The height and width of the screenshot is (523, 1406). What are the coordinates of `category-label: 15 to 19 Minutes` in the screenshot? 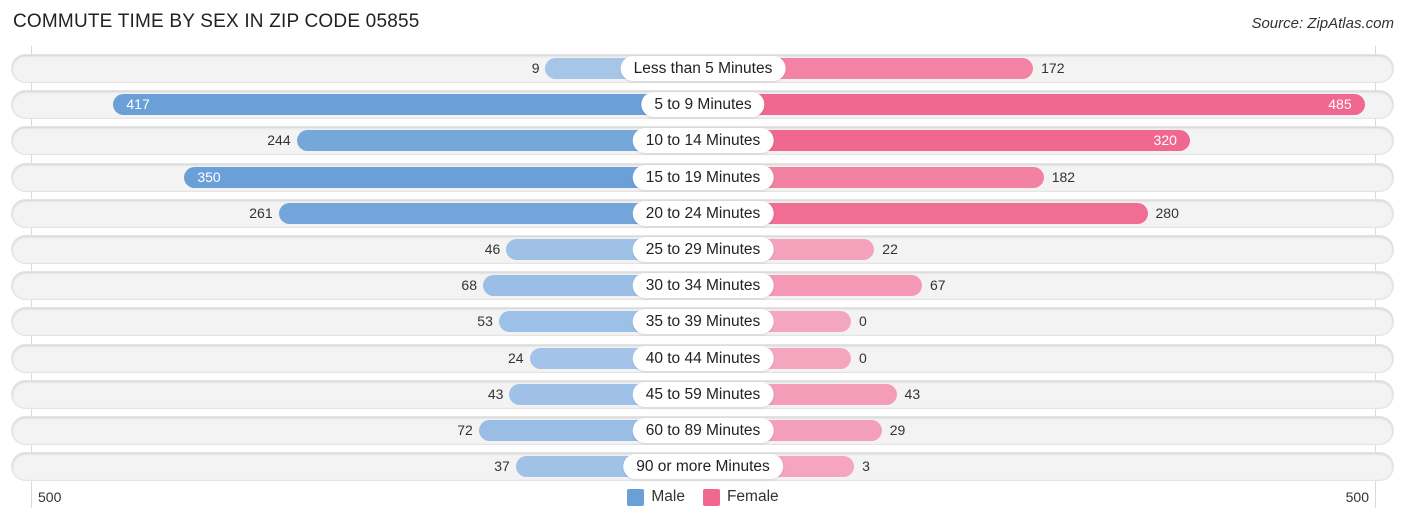 It's located at (703, 177).